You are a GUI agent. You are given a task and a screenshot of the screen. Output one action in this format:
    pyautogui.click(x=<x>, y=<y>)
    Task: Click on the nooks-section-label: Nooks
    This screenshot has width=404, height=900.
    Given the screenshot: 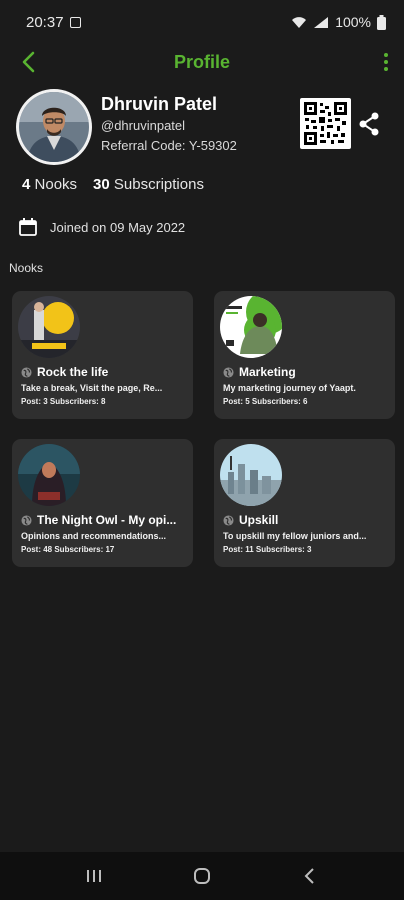 What is the action you would take?
    pyautogui.click(x=26, y=268)
    